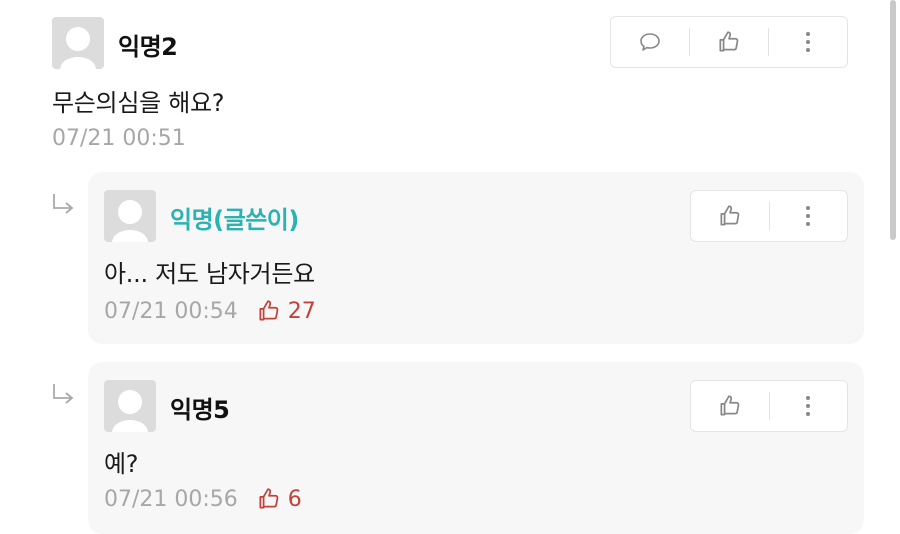 This screenshot has width=900, height=534. Describe the element at coordinates (171, 499) in the screenshot. I see `timestamp-text: 07/21 00:56` at that location.